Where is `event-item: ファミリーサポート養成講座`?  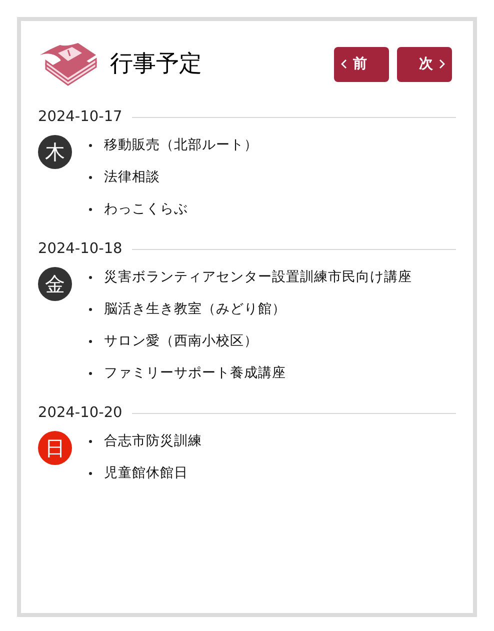 event-item: ファミリーサポート養成講座 is located at coordinates (195, 373).